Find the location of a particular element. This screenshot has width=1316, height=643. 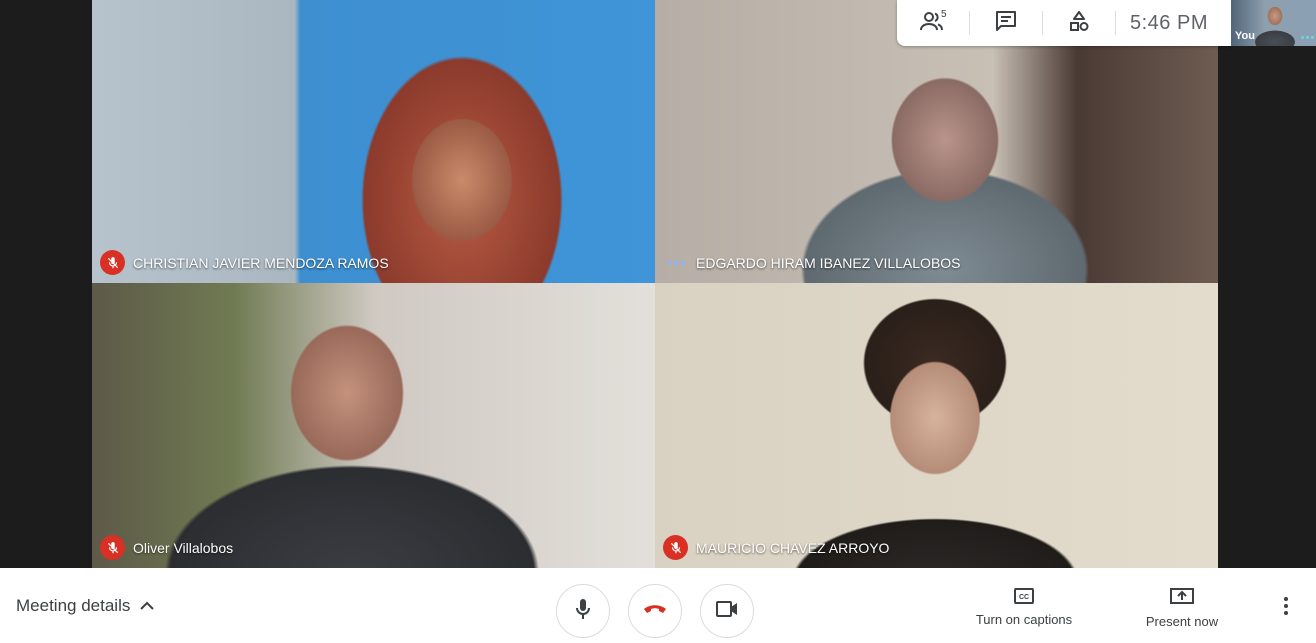

leave-call-button is located at coordinates (655, 611).